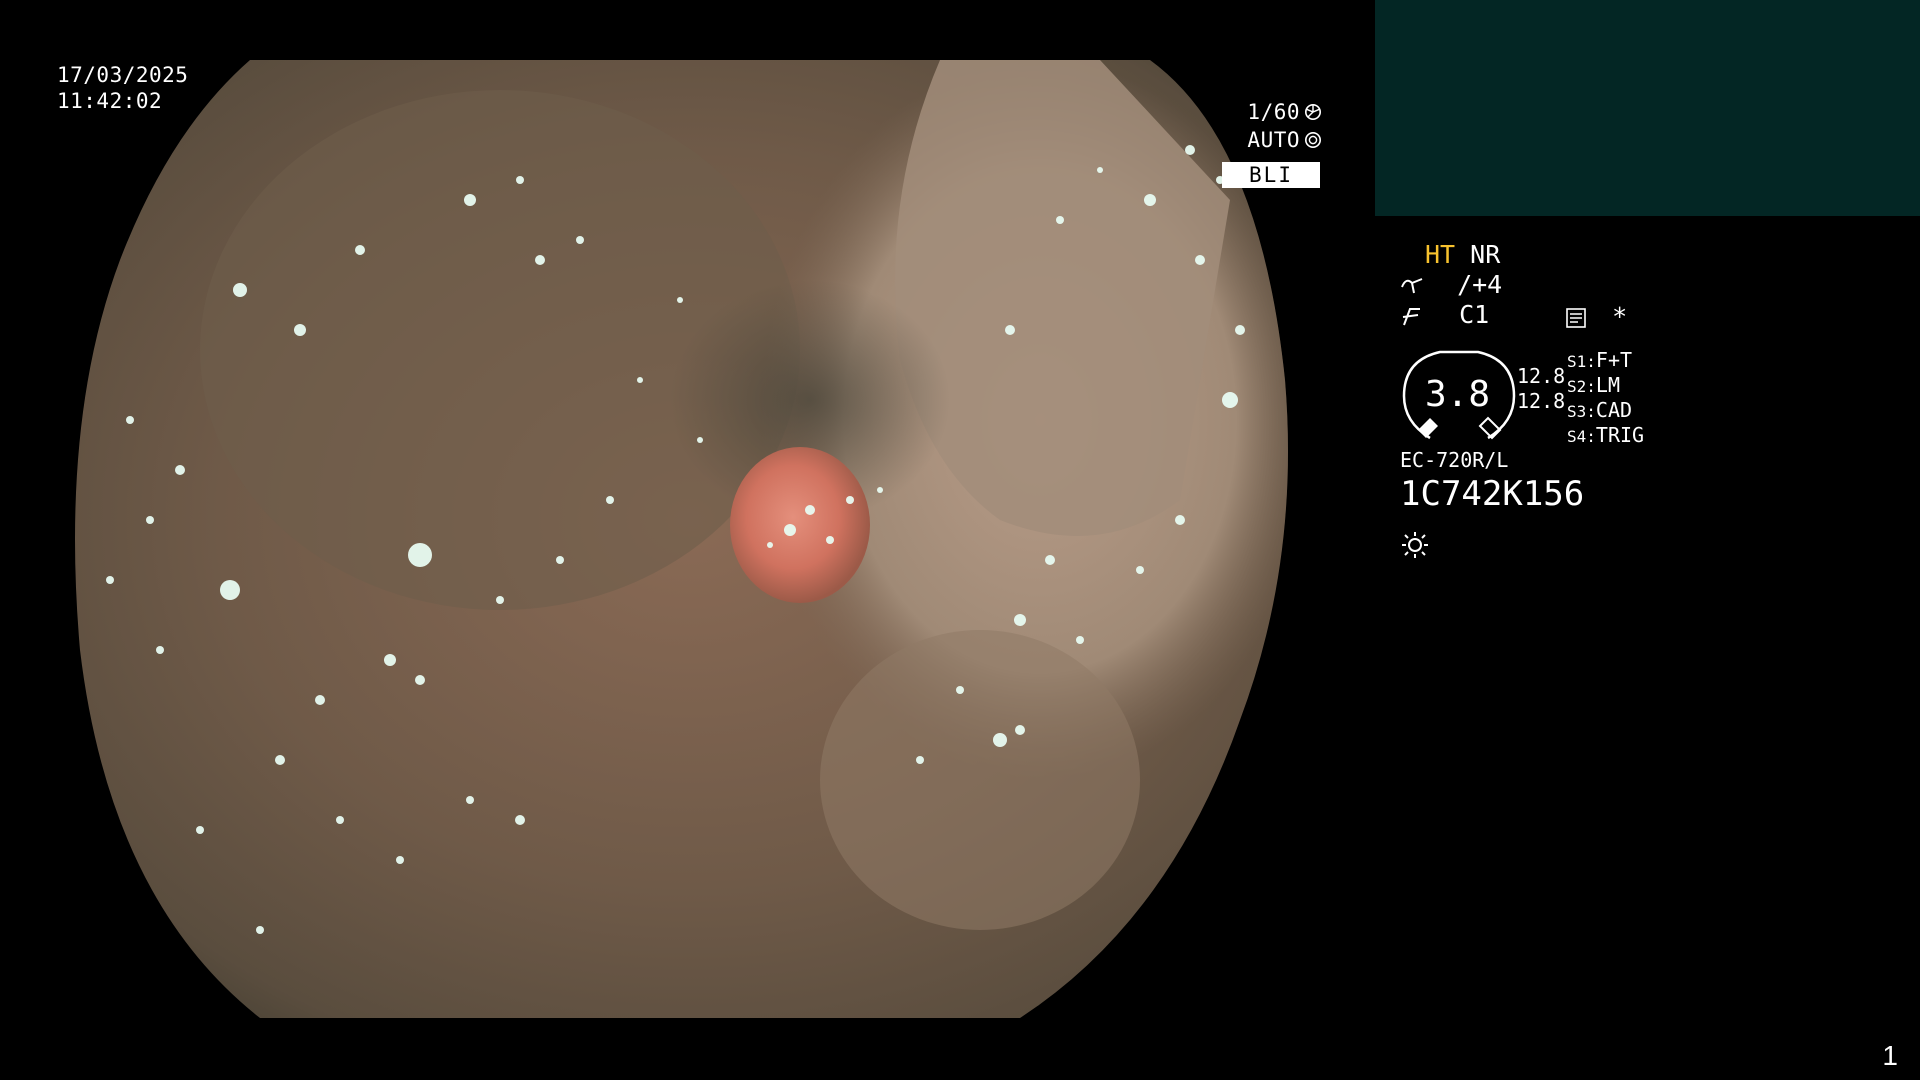 This screenshot has width=1920, height=1080. I want to click on exposure-value: AUTO, so click(1273, 139).